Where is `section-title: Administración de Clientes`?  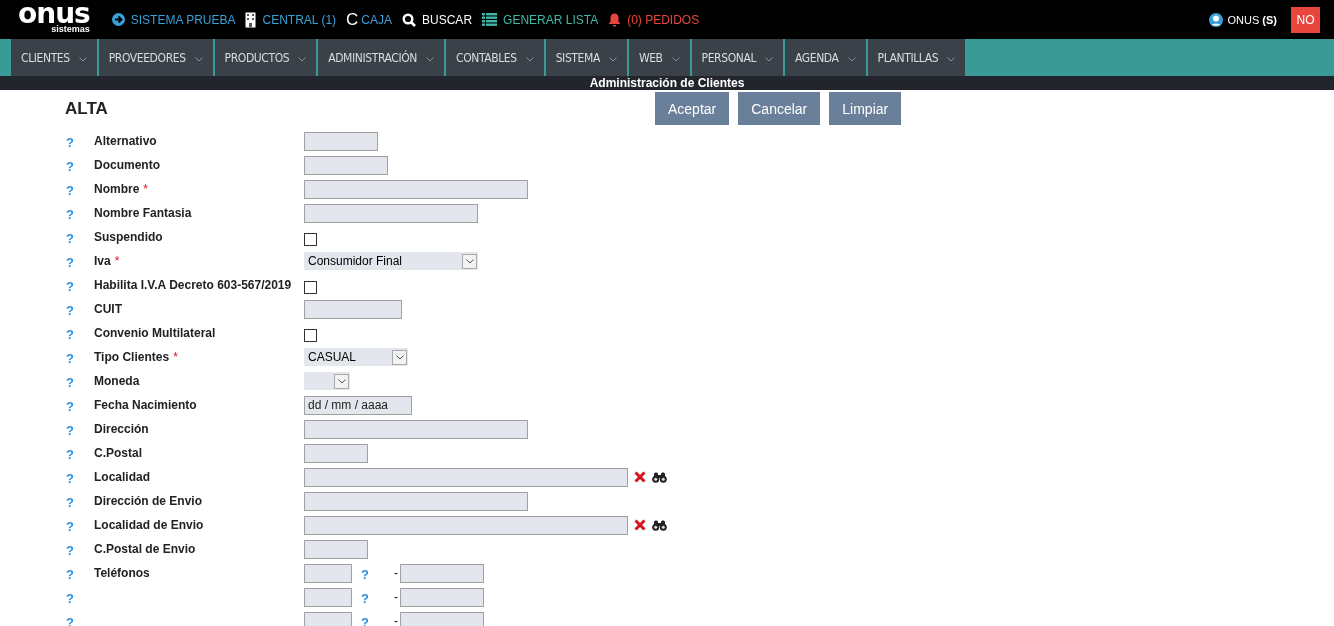 section-title: Administración de Clientes is located at coordinates (667, 83).